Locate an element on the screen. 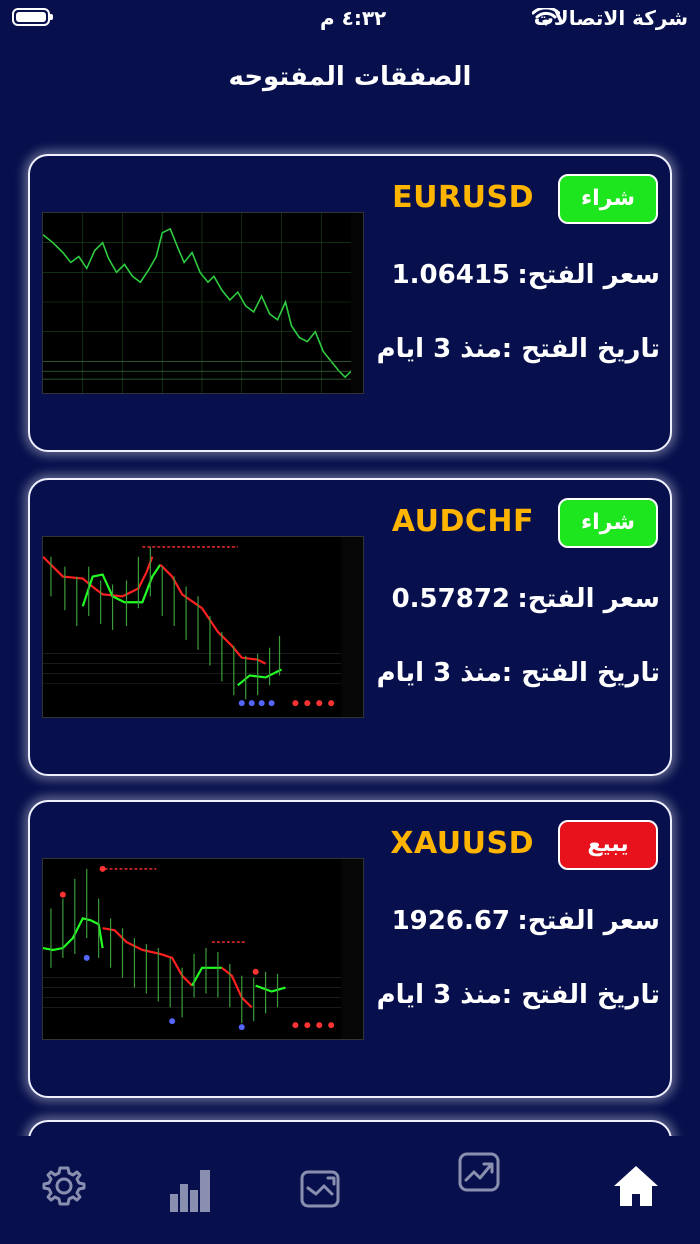 The height and width of the screenshot is (1244, 700). battery-icon is located at coordinates (32, 17).